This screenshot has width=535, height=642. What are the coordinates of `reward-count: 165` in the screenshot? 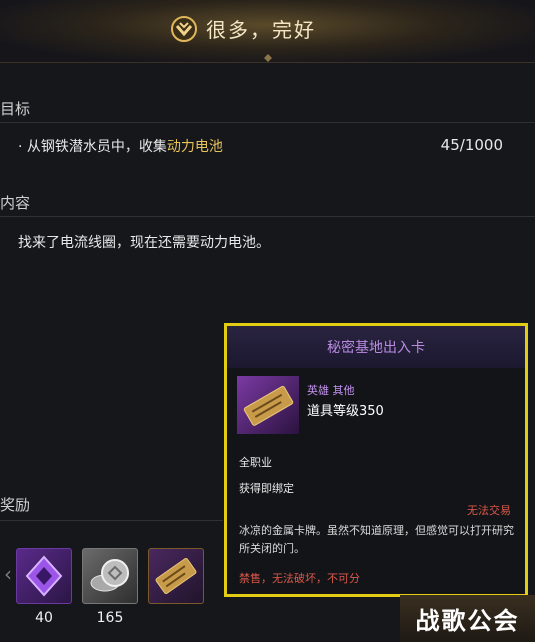 It's located at (110, 618).